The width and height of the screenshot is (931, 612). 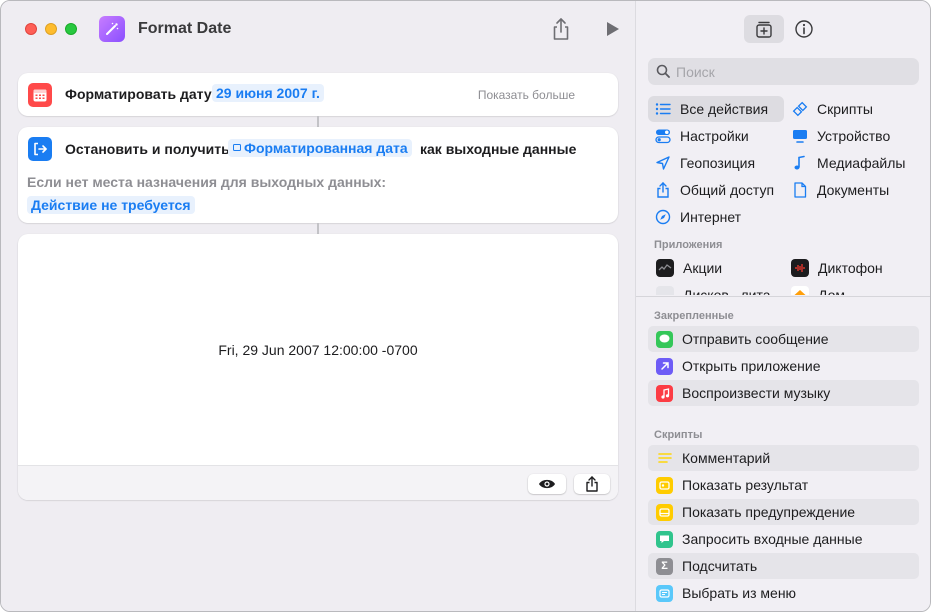 What do you see at coordinates (613, 29) in the screenshot?
I see `run-play-icon` at bounding box center [613, 29].